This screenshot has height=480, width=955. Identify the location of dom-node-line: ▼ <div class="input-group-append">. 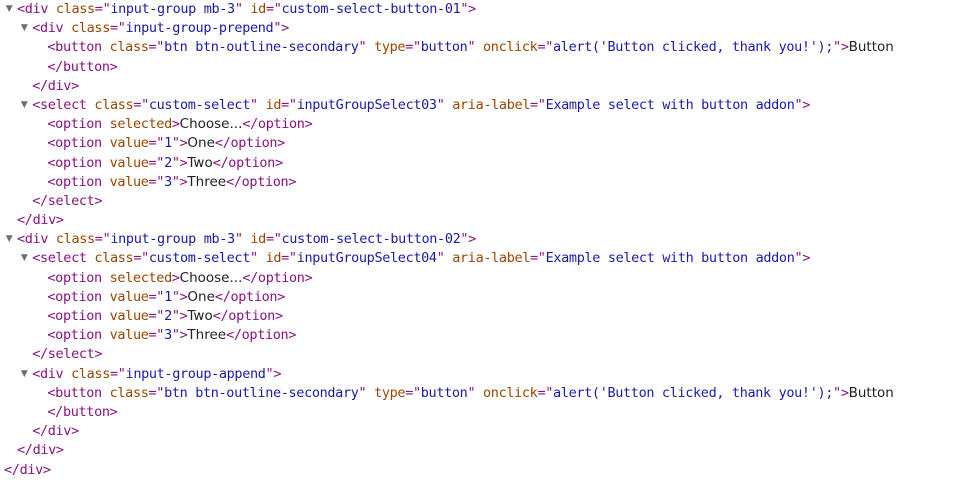
(477, 374).